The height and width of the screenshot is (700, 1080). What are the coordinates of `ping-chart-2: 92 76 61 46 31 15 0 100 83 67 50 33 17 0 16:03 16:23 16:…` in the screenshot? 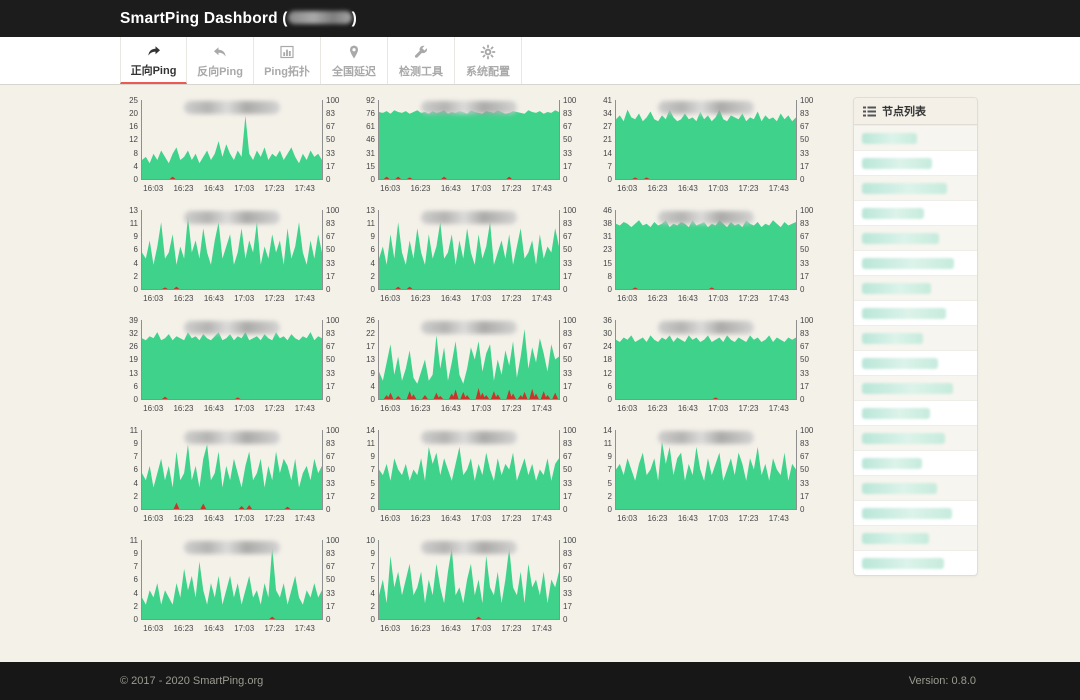 It's located at (475, 146).